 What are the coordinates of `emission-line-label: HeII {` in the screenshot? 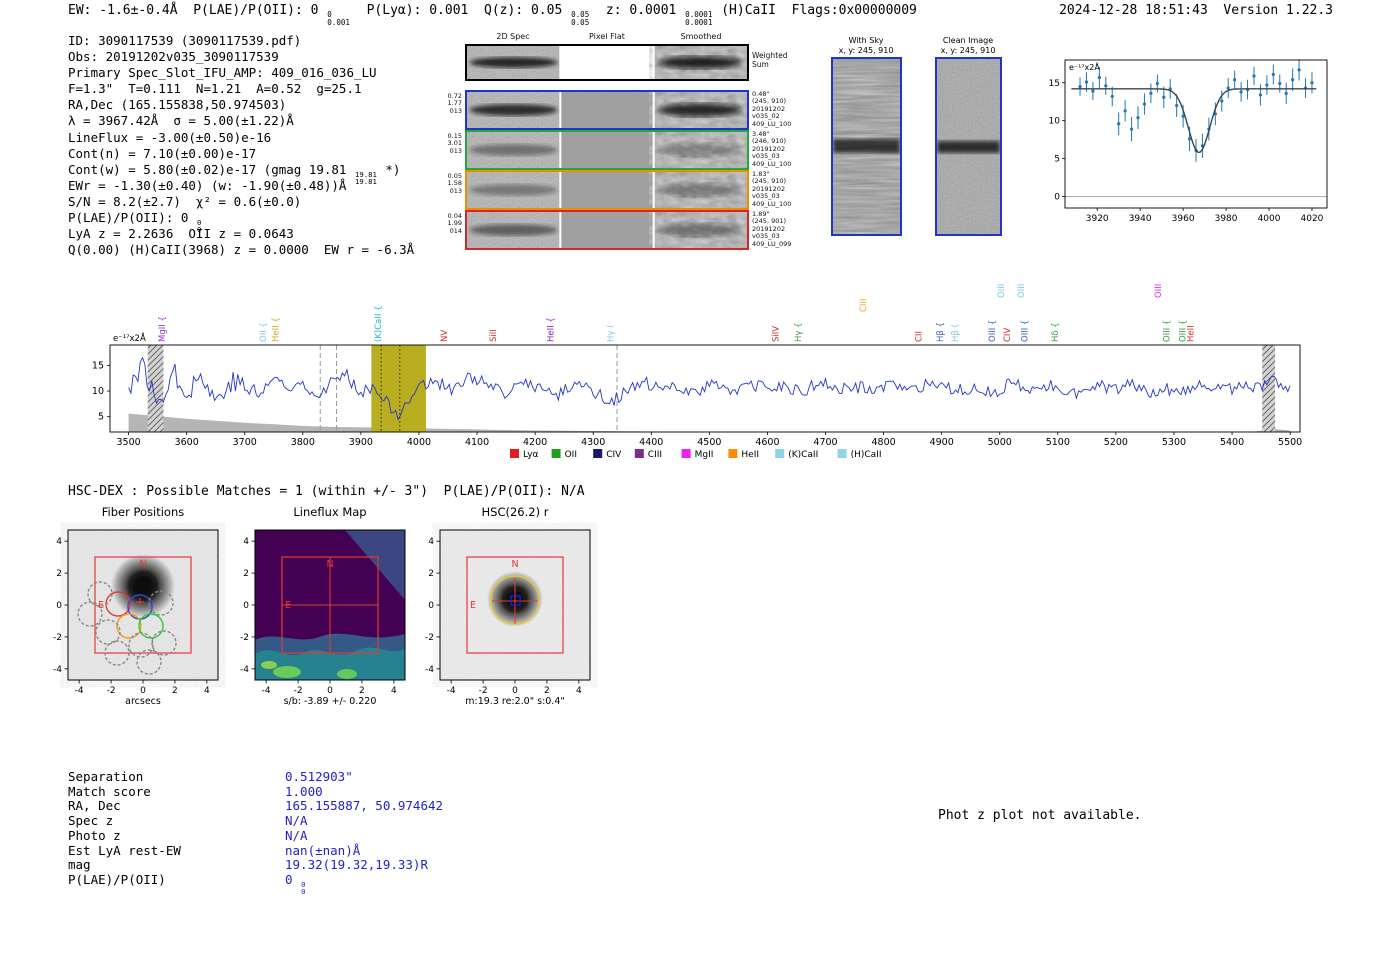 It's located at (276, 329).